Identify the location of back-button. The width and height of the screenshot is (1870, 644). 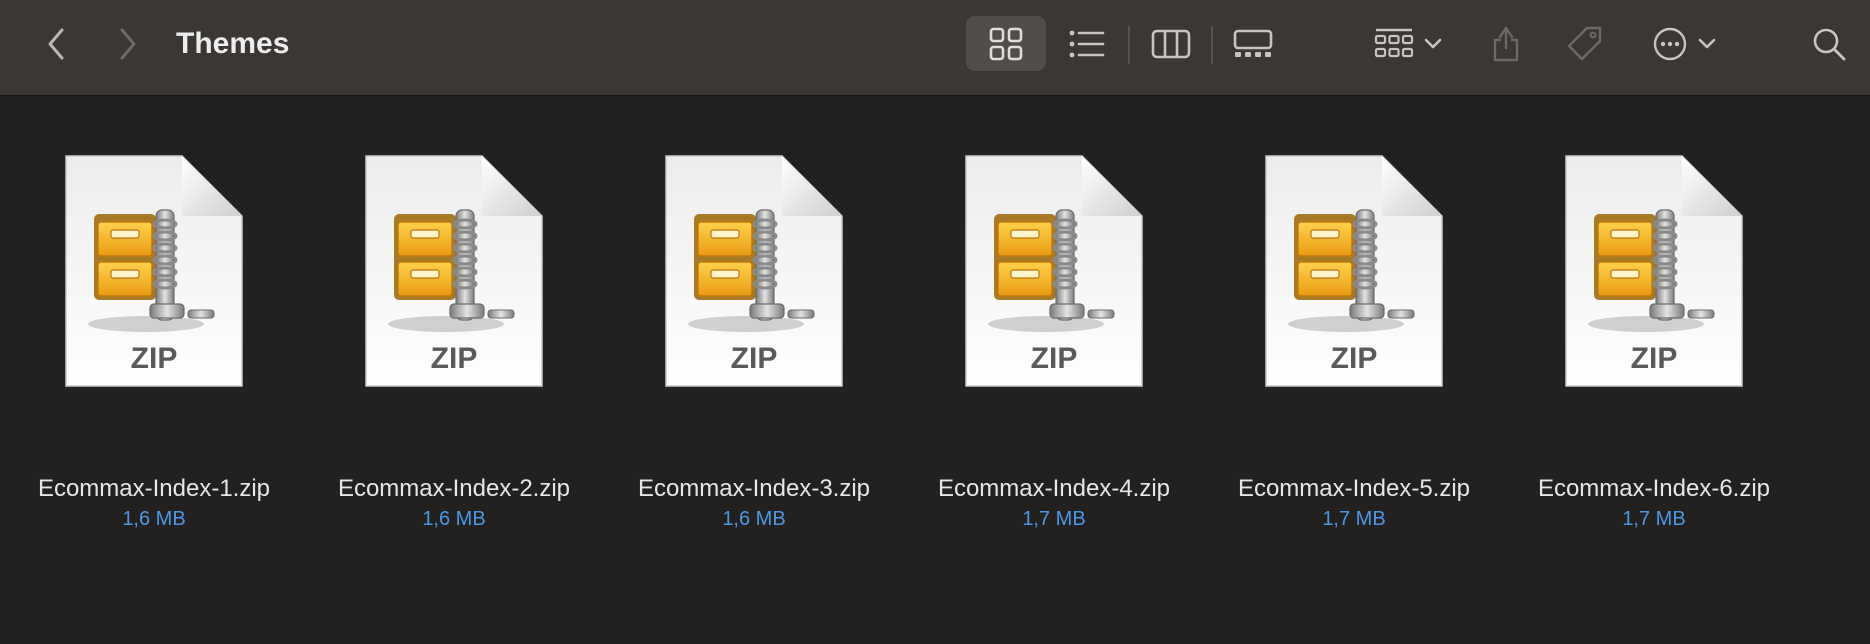
(56, 44).